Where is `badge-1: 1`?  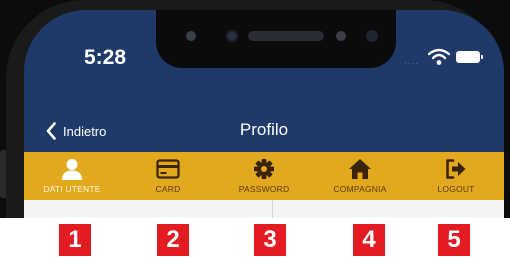
badge-1: 1 is located at coordinates (75, 240).